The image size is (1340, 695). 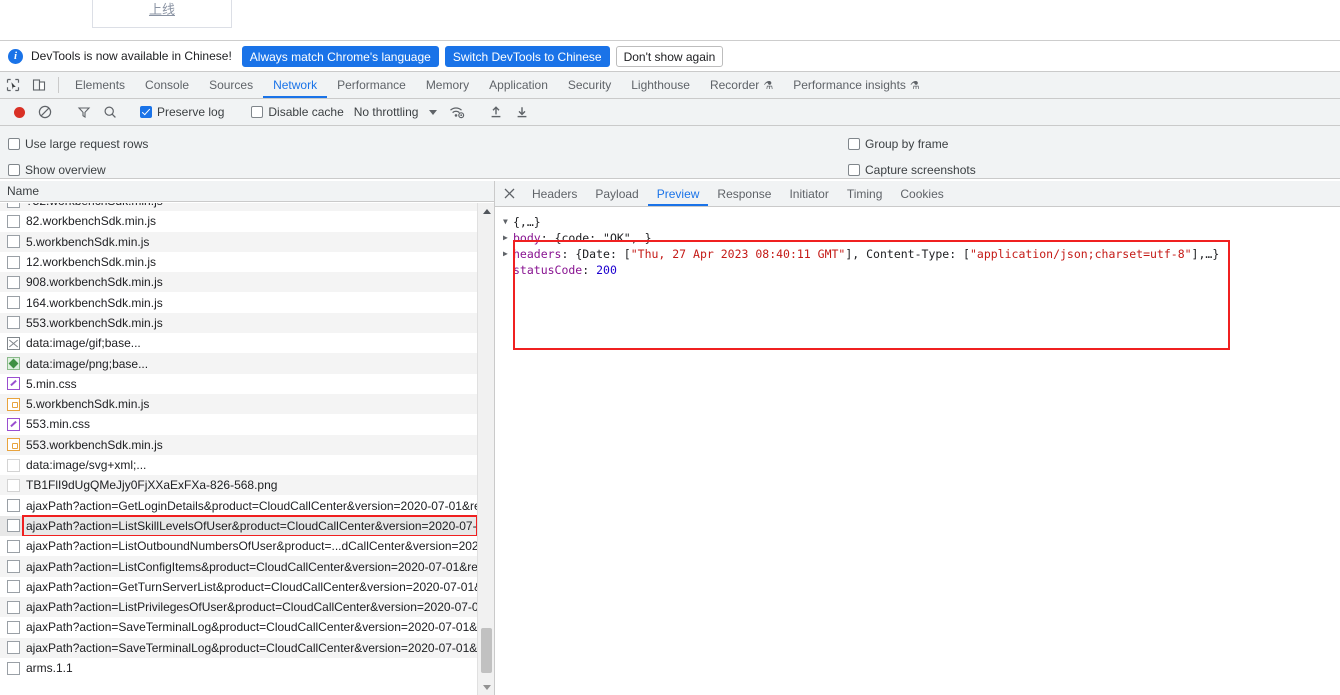 I want to click on record-button, so click(x=19, y=112).